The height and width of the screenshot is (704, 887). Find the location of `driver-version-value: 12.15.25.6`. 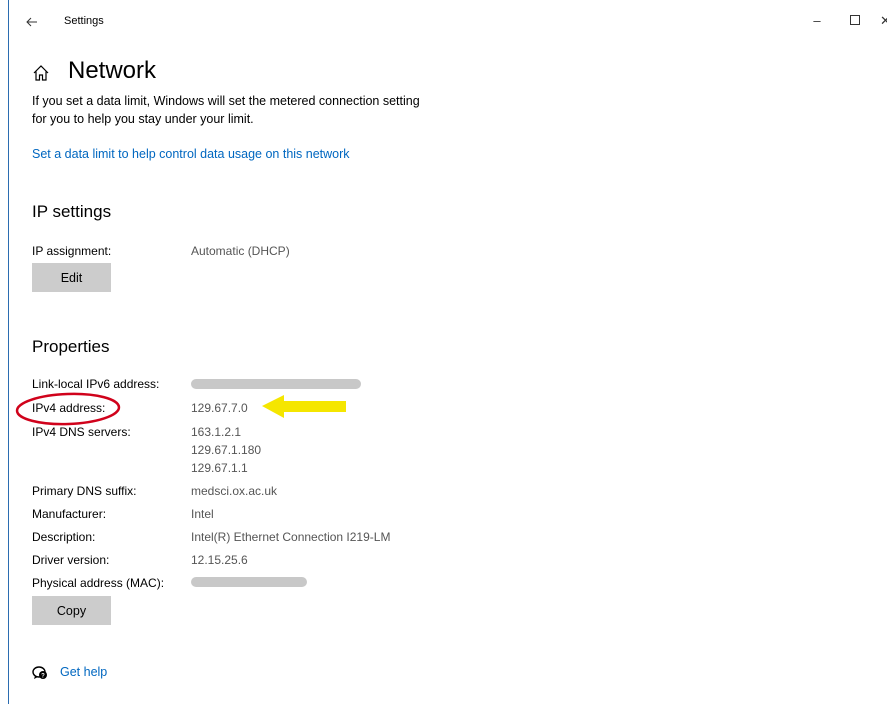

driver-version-value: 12.15.25.6 is located at coordinates (219, 560).